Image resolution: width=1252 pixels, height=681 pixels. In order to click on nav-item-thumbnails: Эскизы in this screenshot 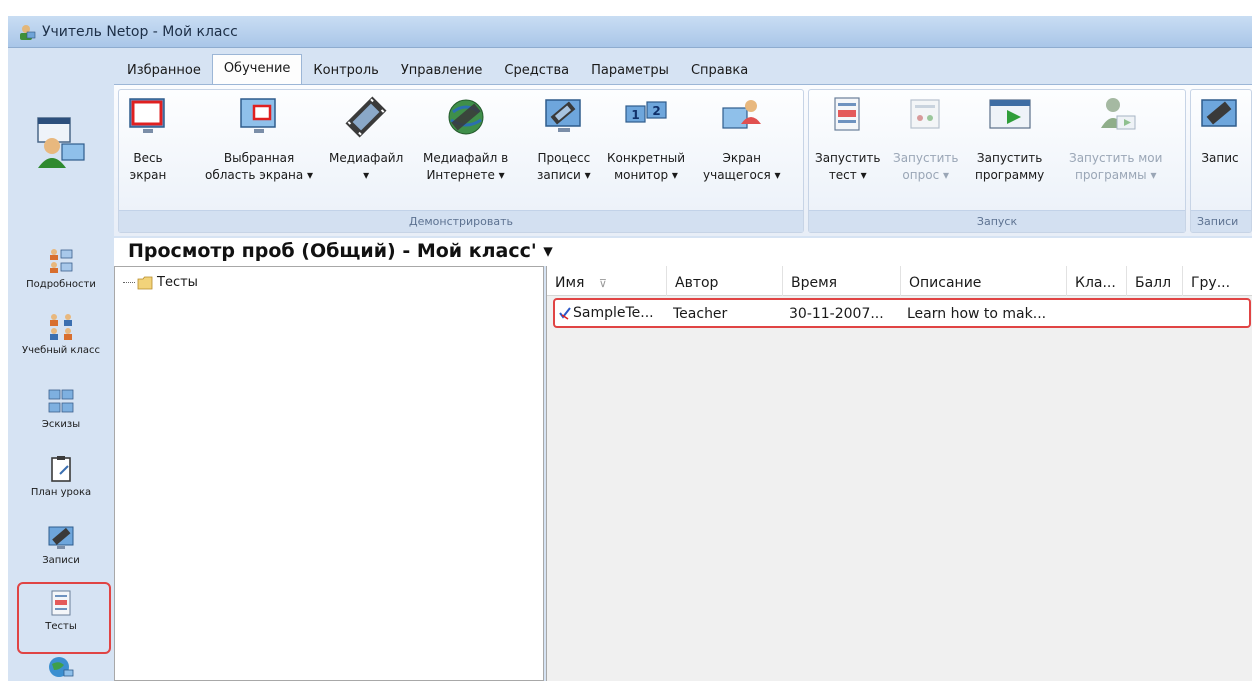, I will do `click(61, 409)`.